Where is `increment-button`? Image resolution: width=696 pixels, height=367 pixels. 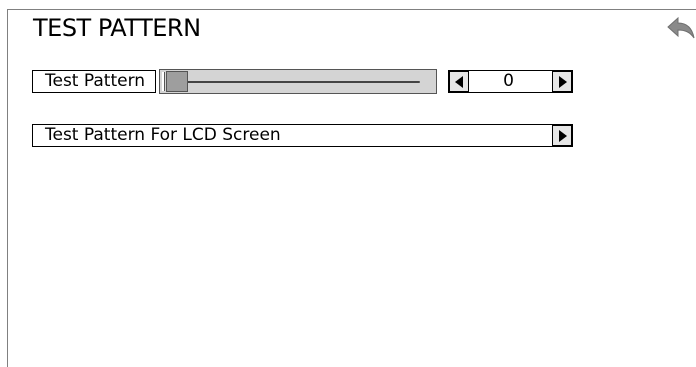
increment-button is located at coordinates (562, 81).